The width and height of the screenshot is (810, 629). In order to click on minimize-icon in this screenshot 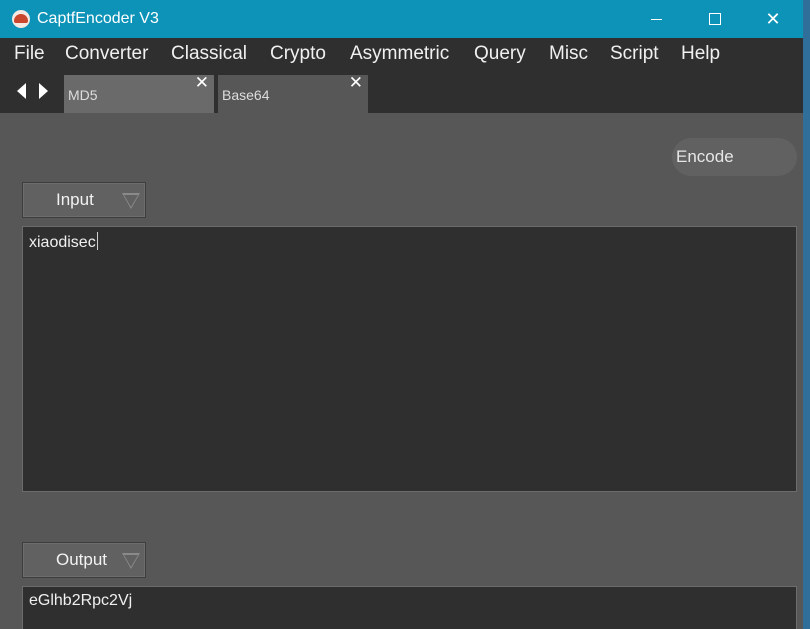, I will do `click(656, 19)`.